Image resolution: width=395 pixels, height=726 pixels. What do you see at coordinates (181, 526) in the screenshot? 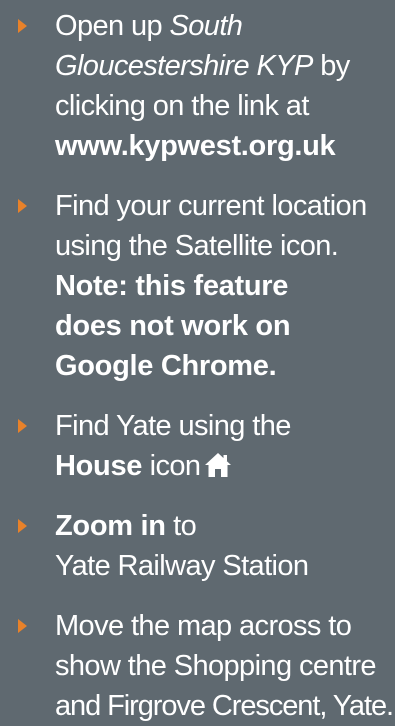
I see `text-plain: to` at bounding box center [181, 526].